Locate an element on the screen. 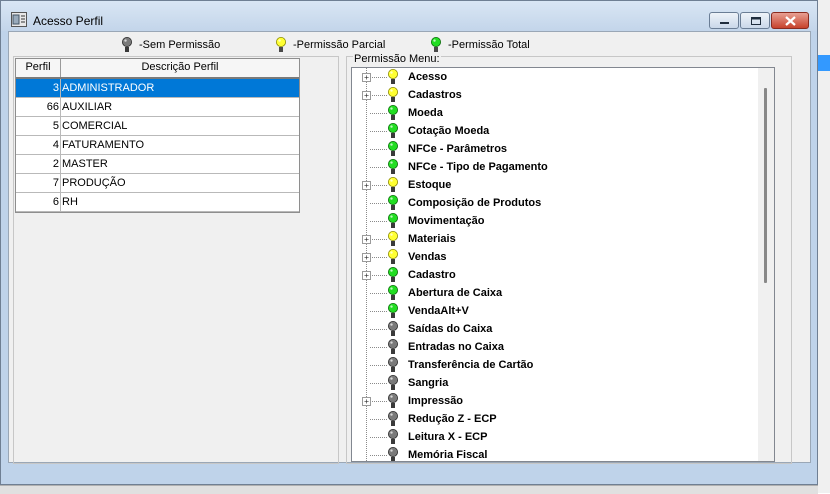 This screenshot has width=830, height=494. legend-permissao-total: -Permissão Total is located at coordinates (480, 45).